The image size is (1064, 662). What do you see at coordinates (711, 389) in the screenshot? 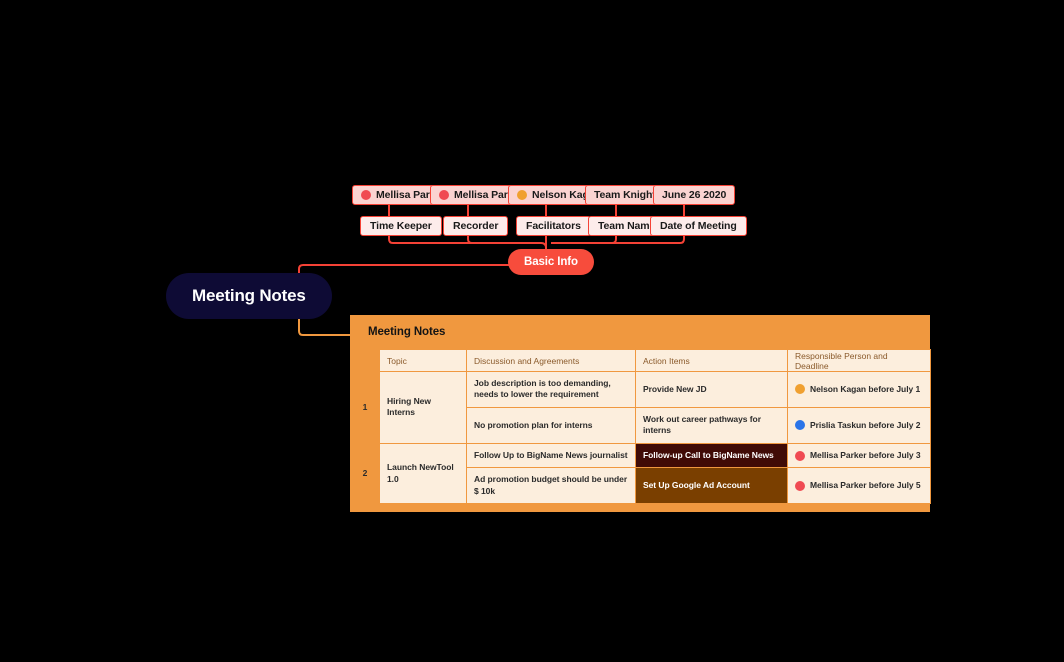
I see `cell-action-item: Provide New JD` at bounding box center [711, 389].